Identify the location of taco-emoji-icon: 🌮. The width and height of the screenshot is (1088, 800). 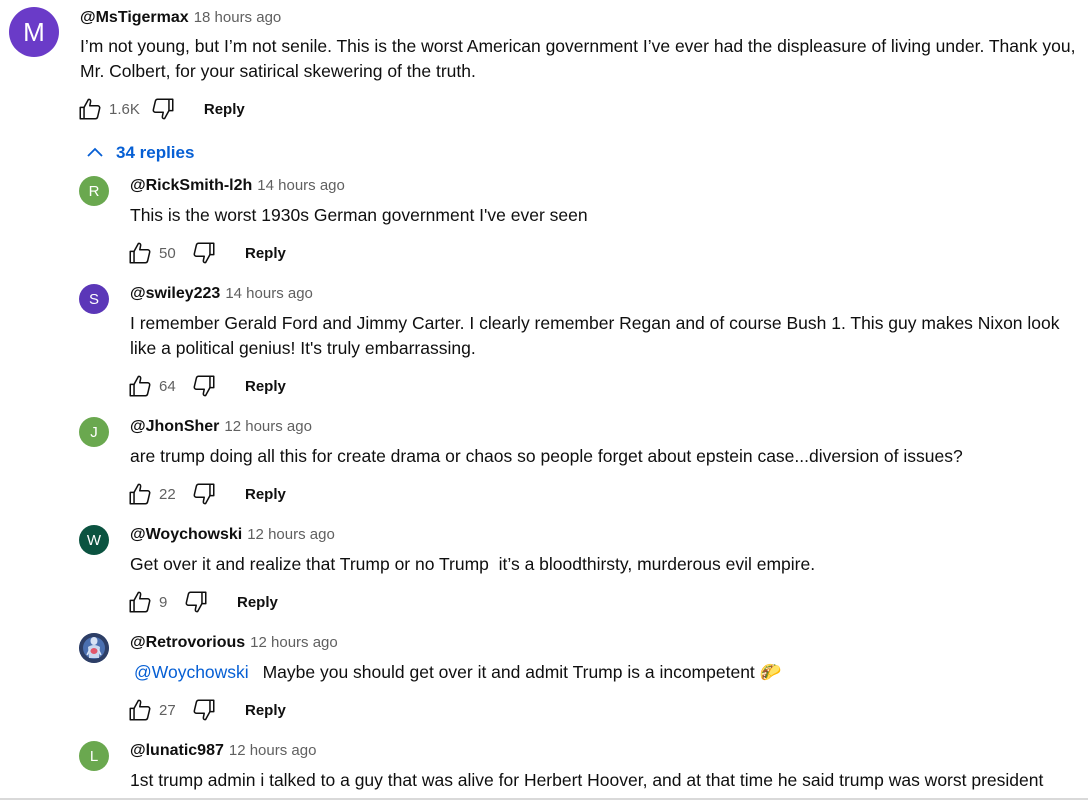
(770, 672).